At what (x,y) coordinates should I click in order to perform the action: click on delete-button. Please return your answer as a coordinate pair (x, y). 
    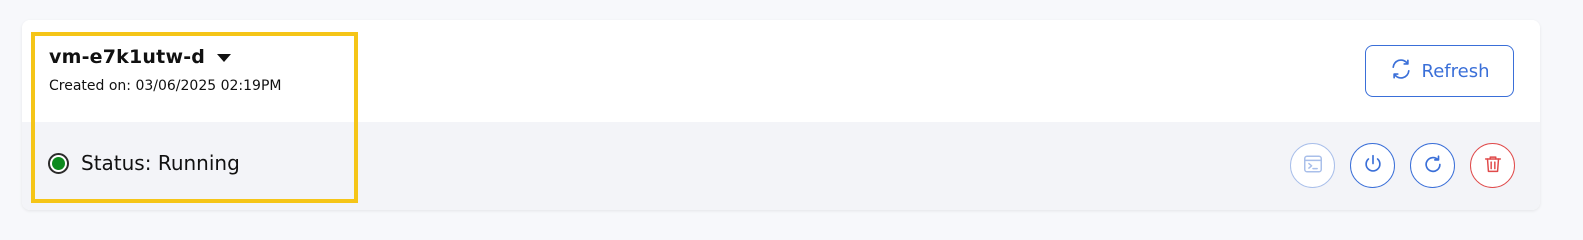
    Looking at the image, I should click on (1492, 165).